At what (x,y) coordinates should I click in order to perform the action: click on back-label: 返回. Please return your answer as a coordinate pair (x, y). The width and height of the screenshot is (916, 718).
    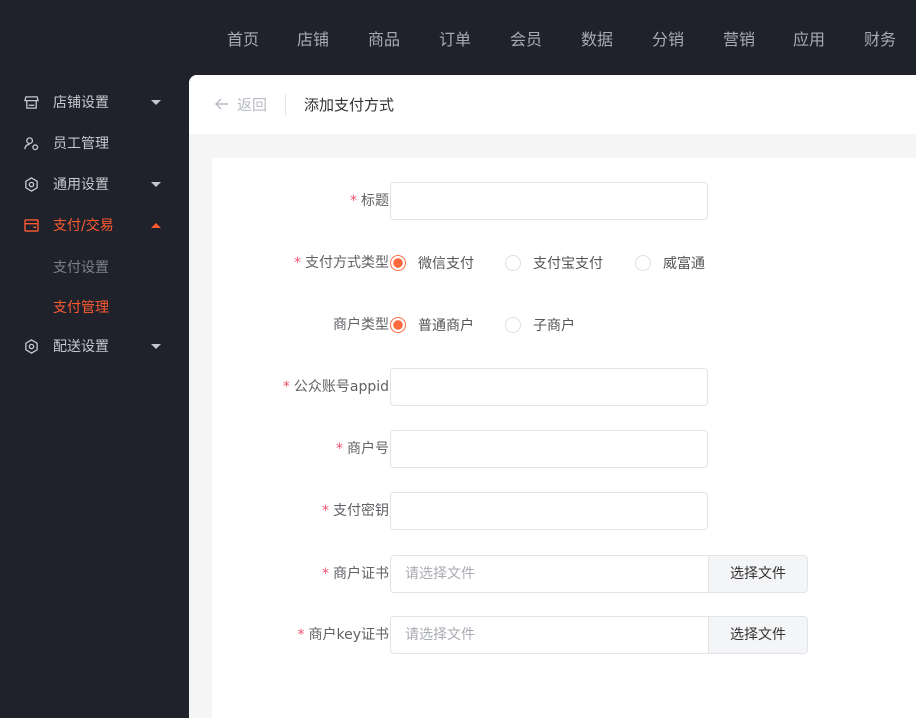
    Looking at the image, I should click on (252, 105).